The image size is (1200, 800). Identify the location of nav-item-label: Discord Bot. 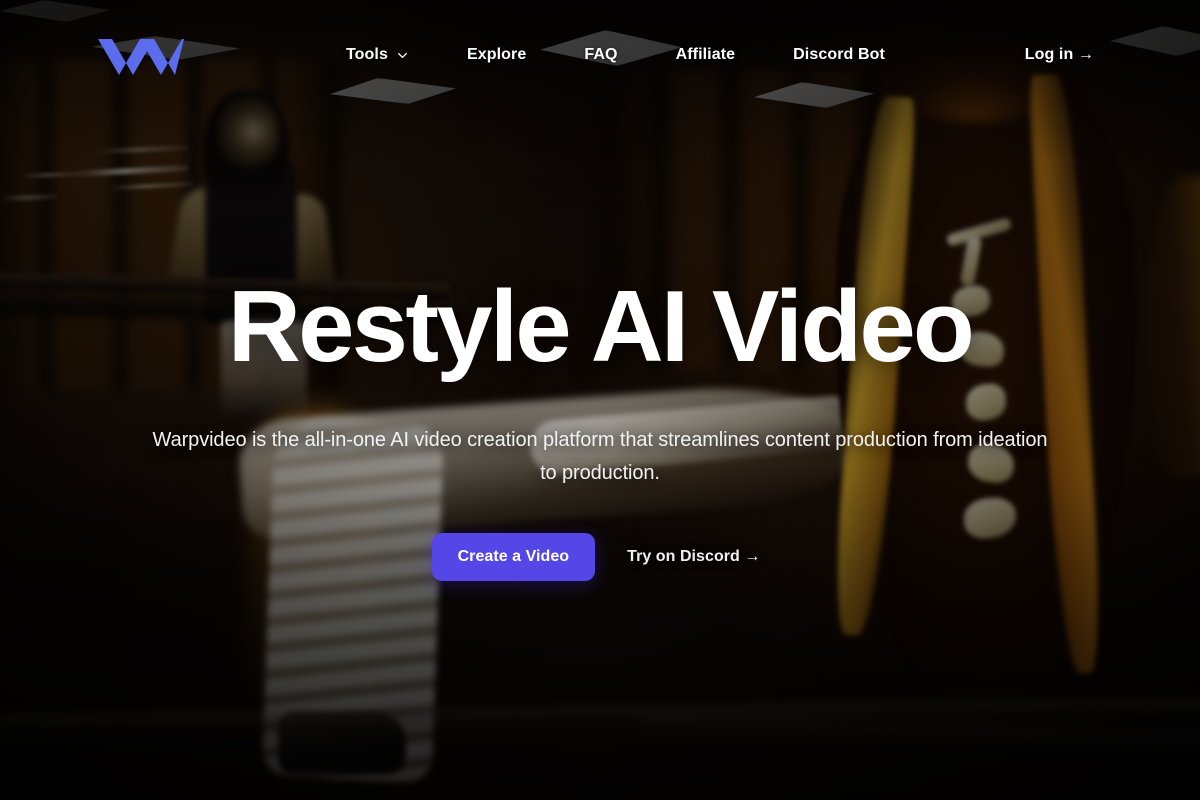
(839, 54).